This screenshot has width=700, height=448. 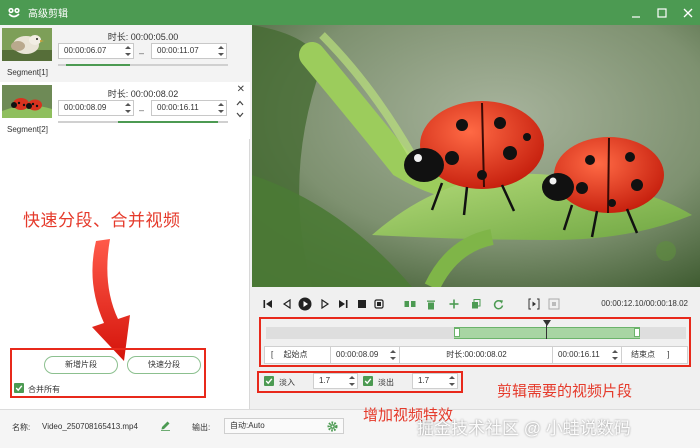 I want to click on go-end-icon, so click(x=343, y=304).